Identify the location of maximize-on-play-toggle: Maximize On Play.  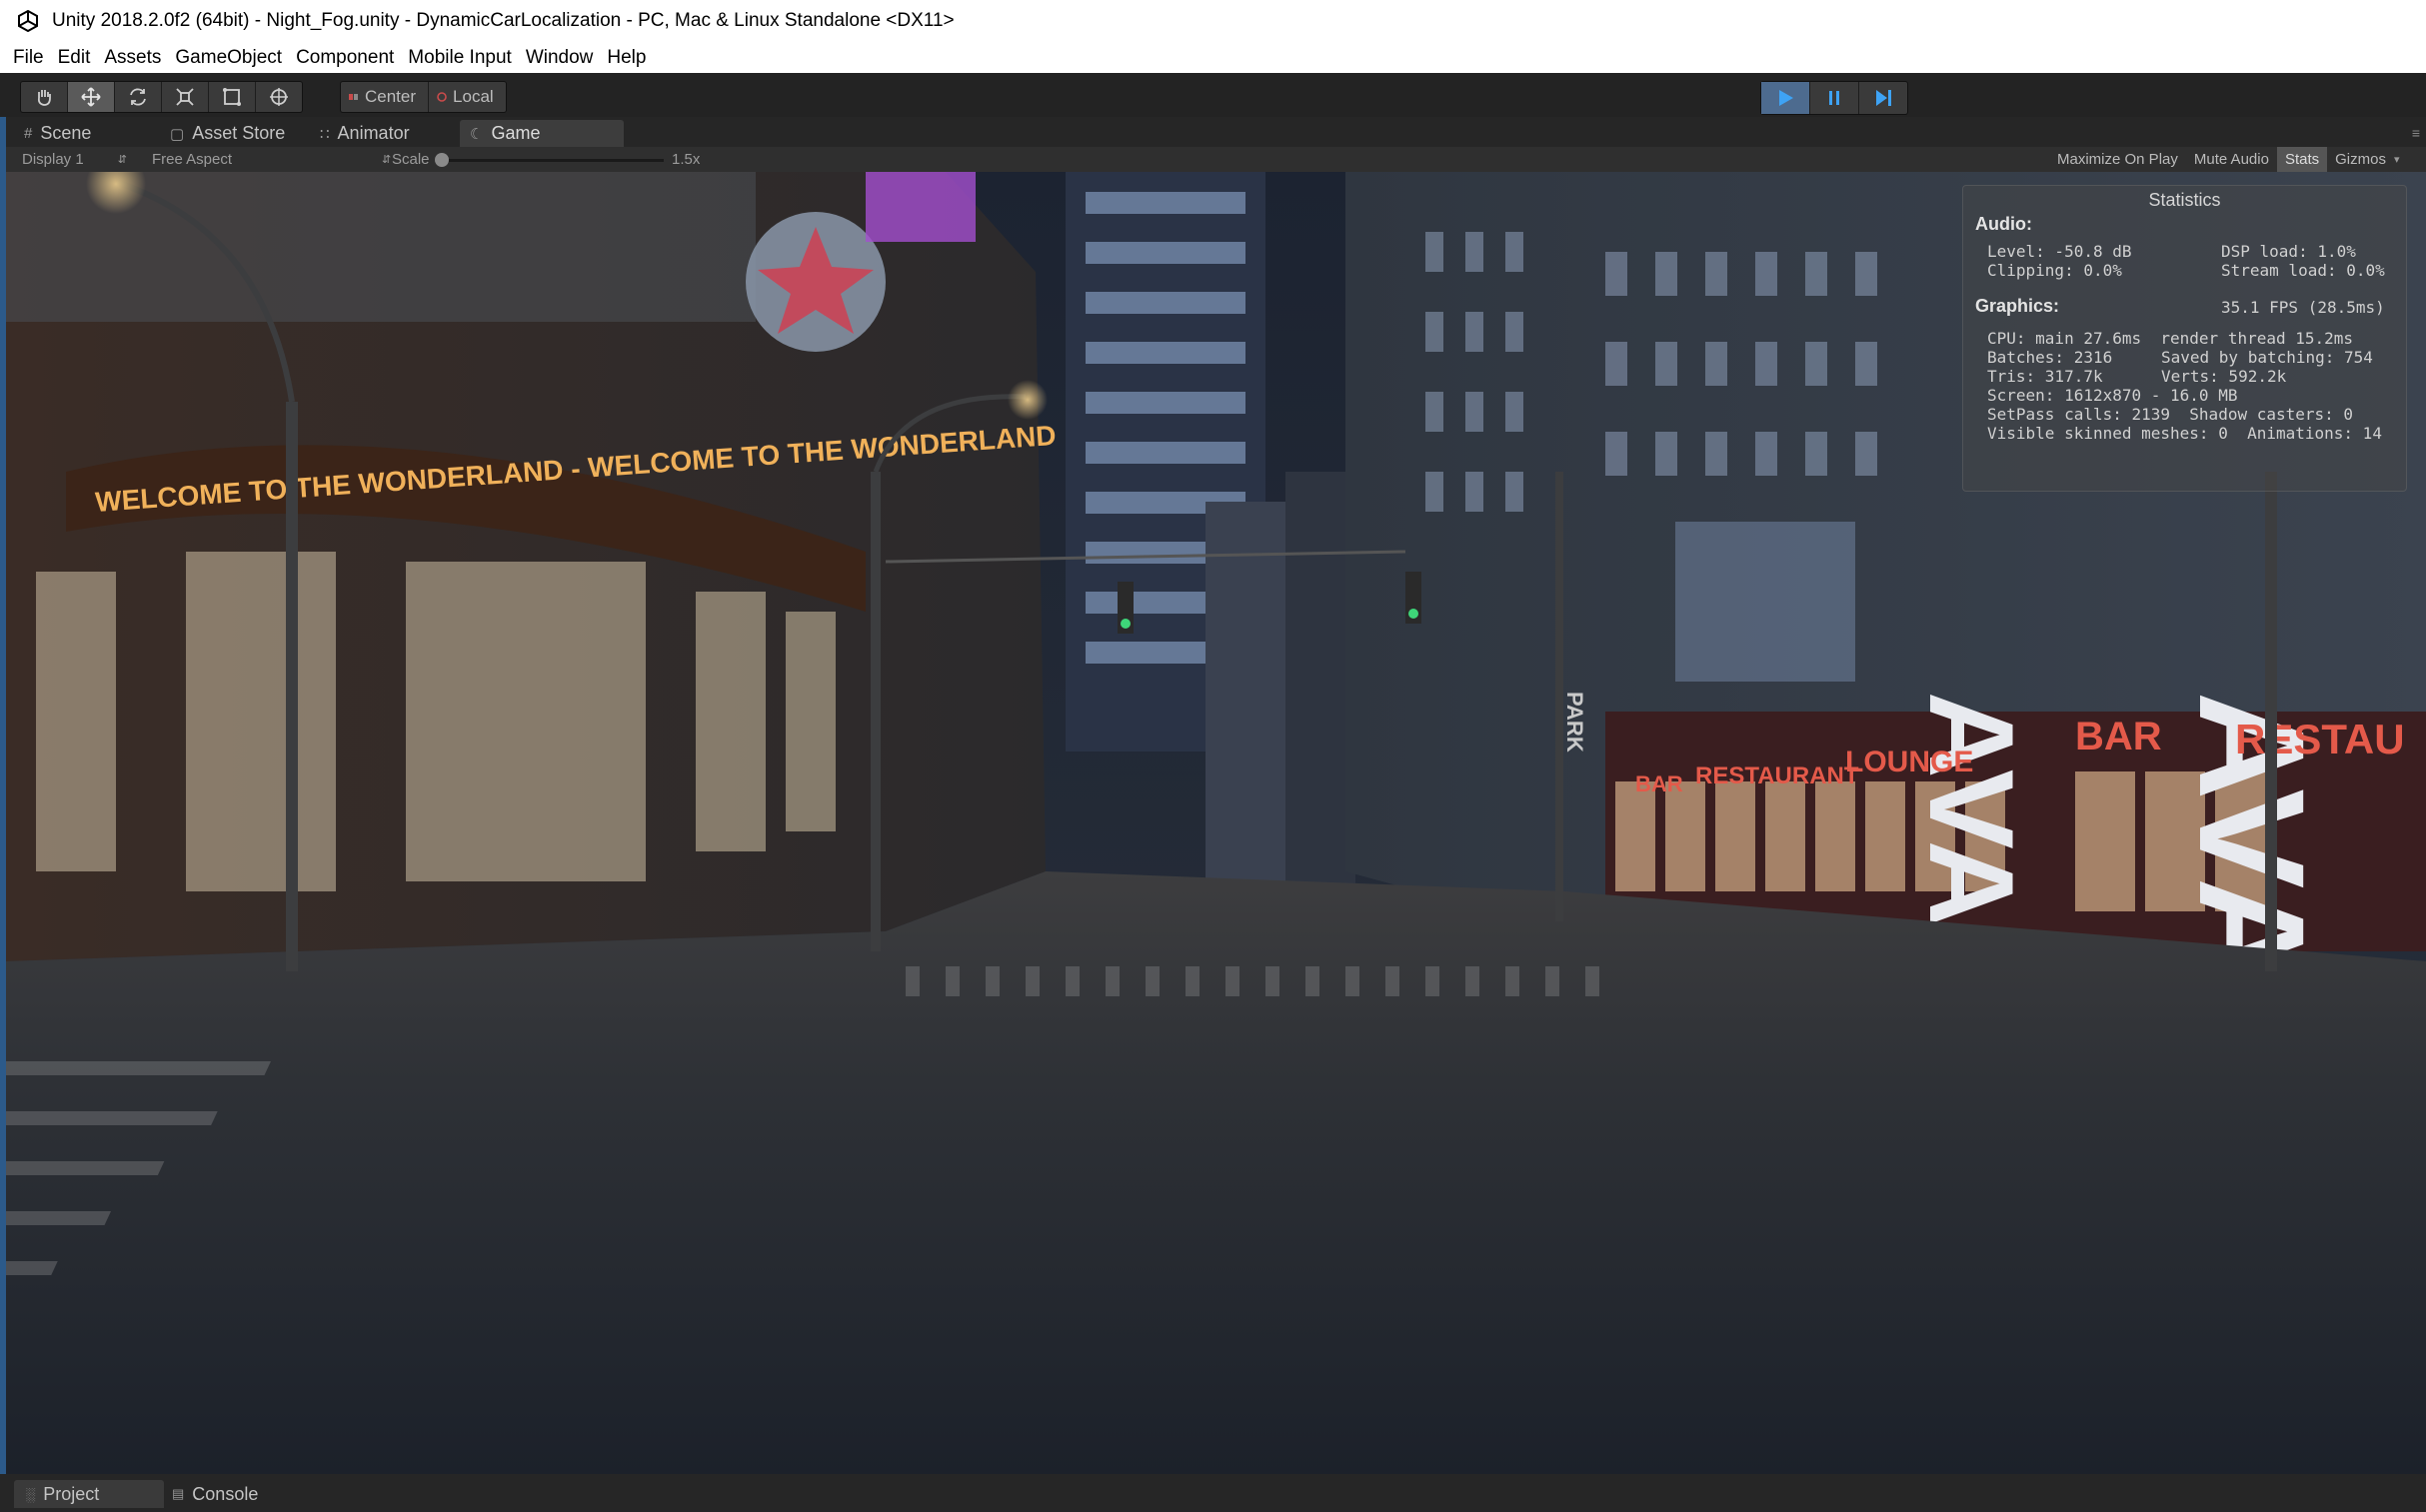
(2117, 159).